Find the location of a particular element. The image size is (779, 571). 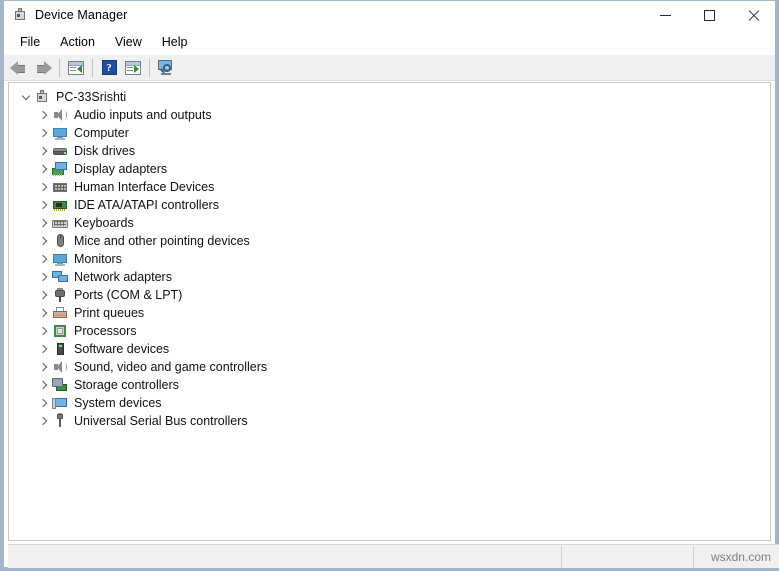

tree-row-sound-video-and-game-controllers: Sound, video and game controllers is located at coordinates (389, 367).